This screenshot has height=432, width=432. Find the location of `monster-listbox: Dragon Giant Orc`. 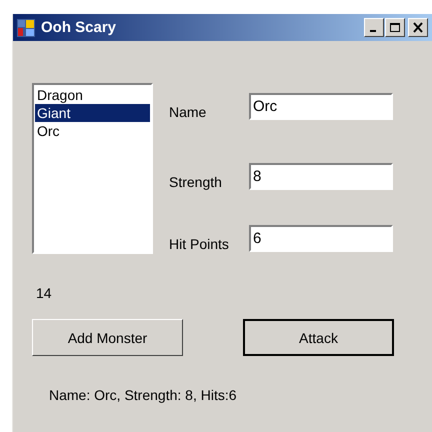

monster-listbox: Dragon Giant Orc is located at coordinates (92, 168).